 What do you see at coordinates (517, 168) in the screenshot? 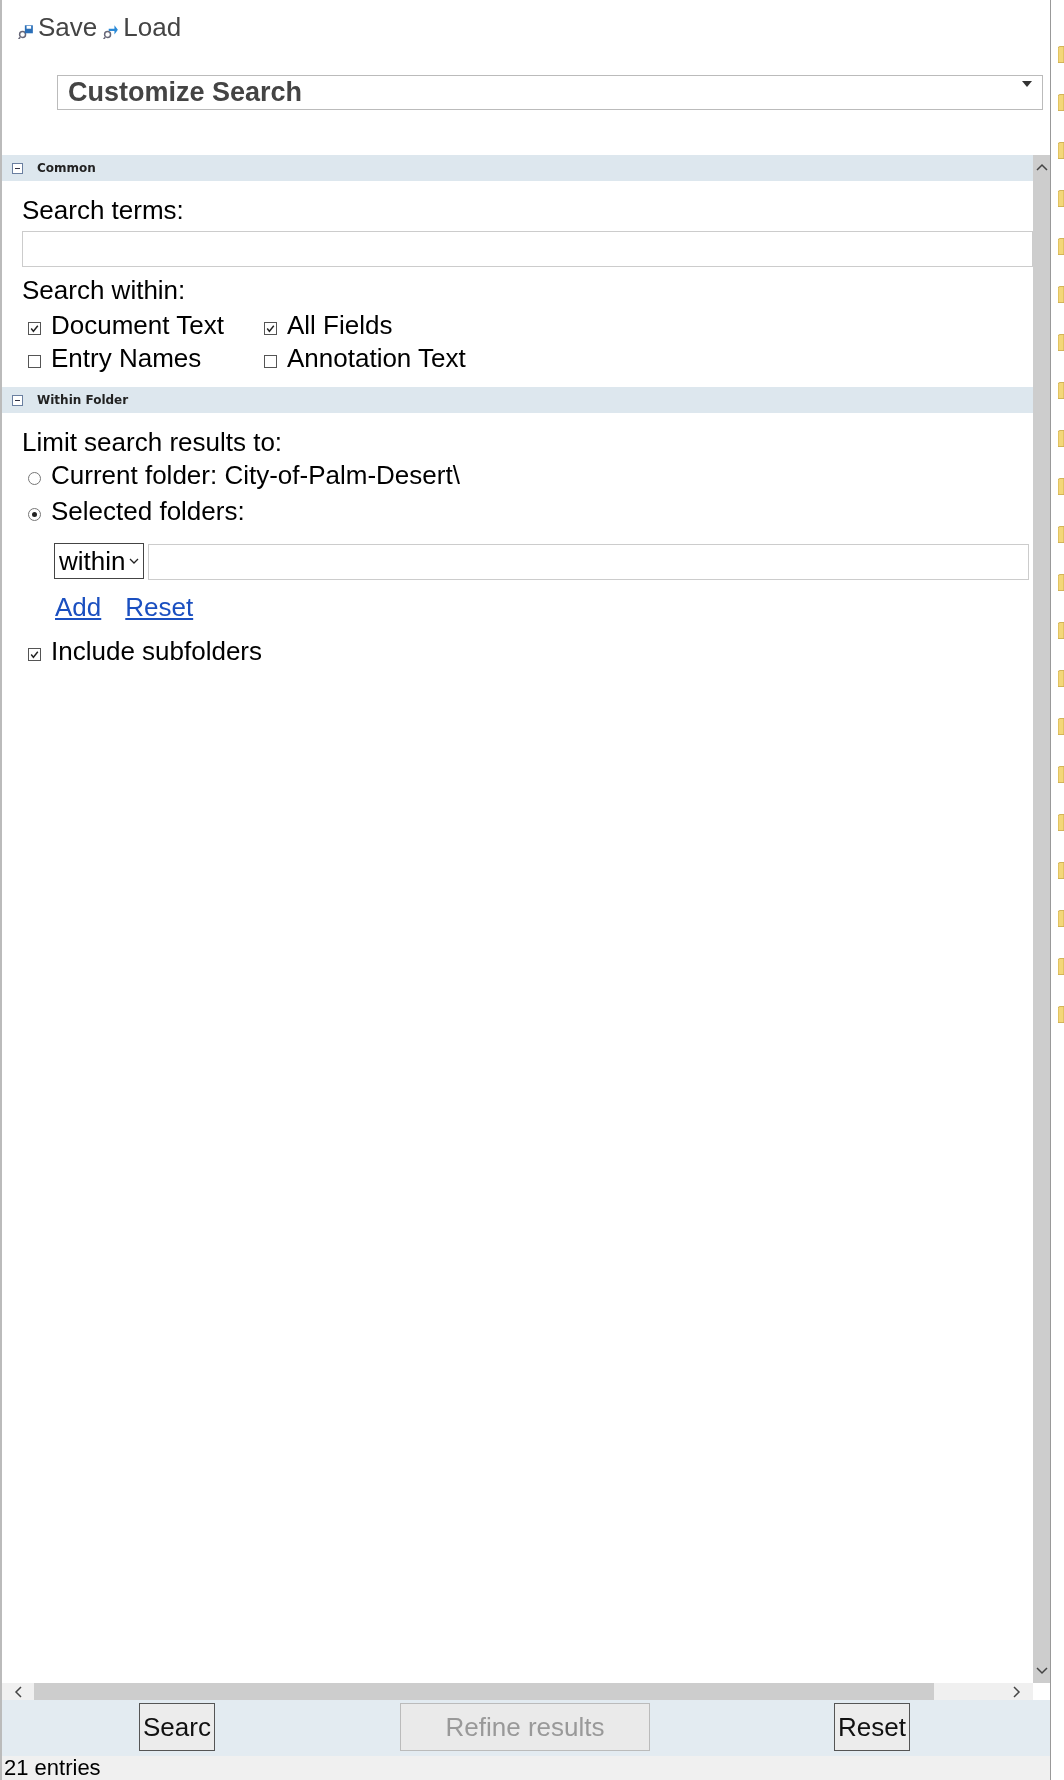
I see `section-header: Common` at bounding box center [517, 168].